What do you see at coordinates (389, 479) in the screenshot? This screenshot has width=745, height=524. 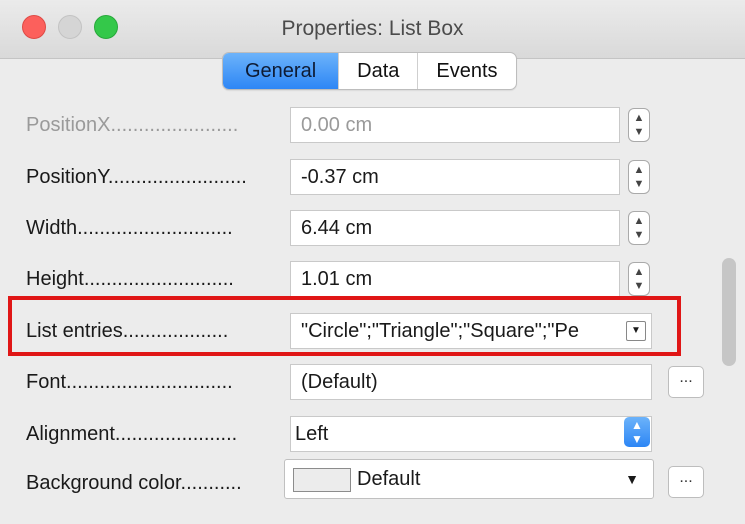 I see `background-color-value: Default` at bounding box center [389, 479].